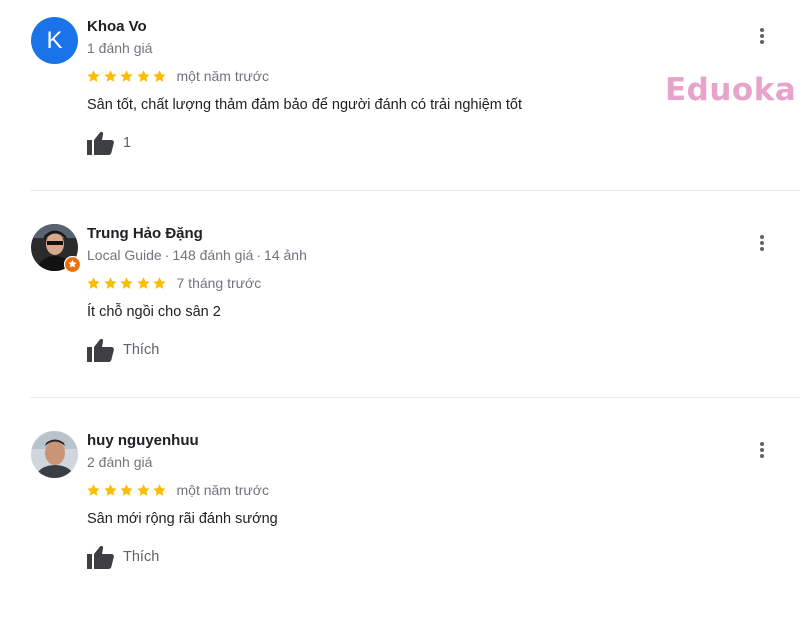 This screenshot has height=621, width=800. Describe the element at coordinates (173, 283) in the screenshot. I see `rating-row: 7 tháng trước` at that location.